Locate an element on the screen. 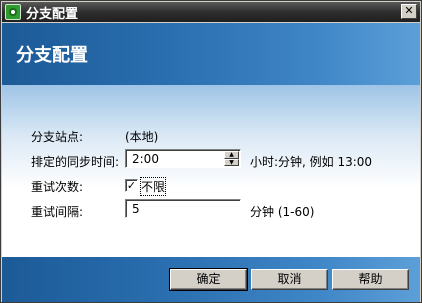  sync-time-spinner: ▲ ▼ is located at coordinates (231, 158).